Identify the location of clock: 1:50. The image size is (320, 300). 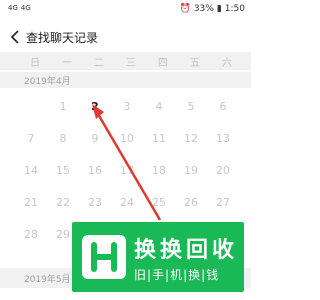
(234, 9).